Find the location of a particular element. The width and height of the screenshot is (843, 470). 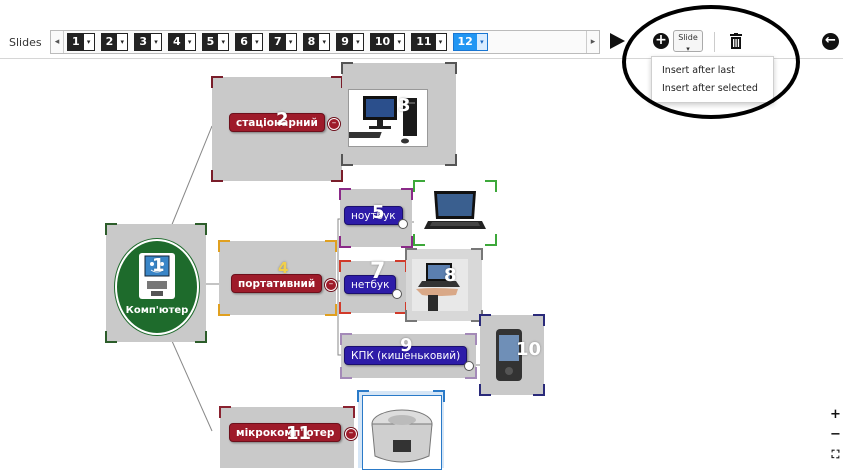

scroll-left-icon: ◂ is located at coordinates (57, 42).